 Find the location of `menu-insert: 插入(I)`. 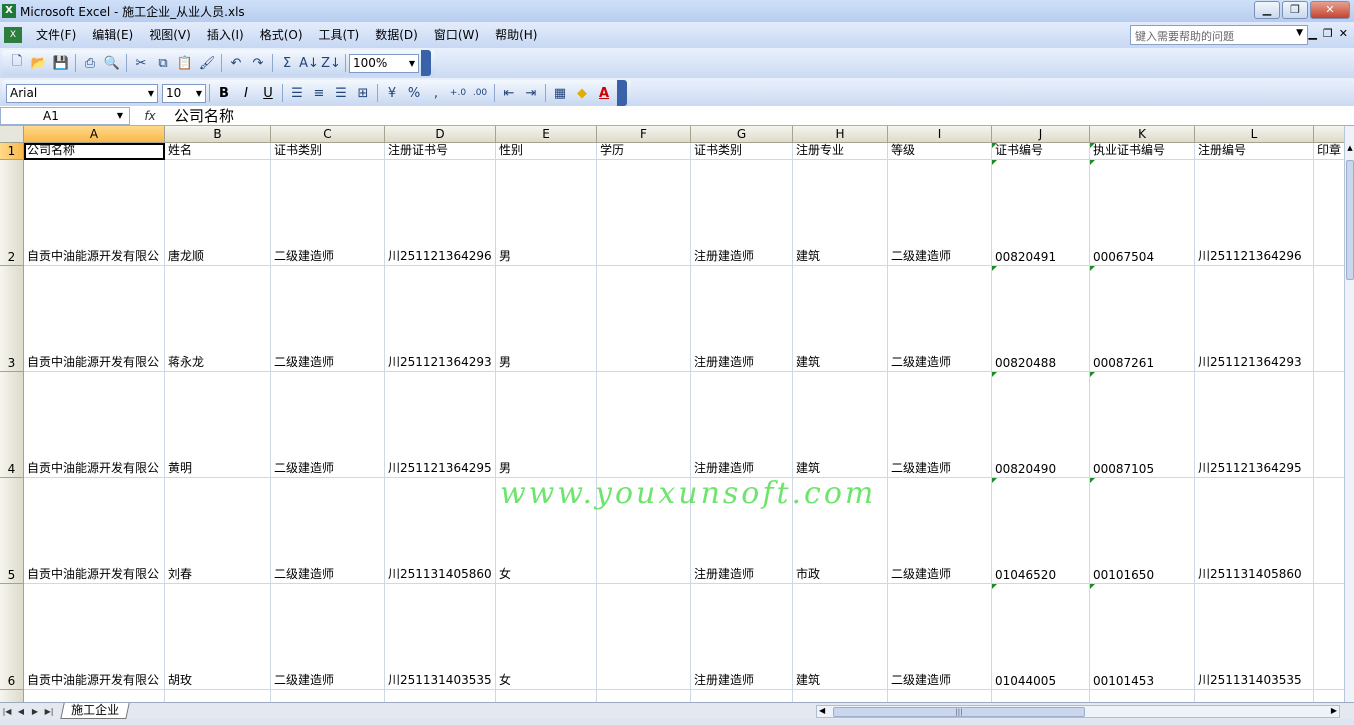

menu-insert: 插入(I) is located at coordinates (225, 35).